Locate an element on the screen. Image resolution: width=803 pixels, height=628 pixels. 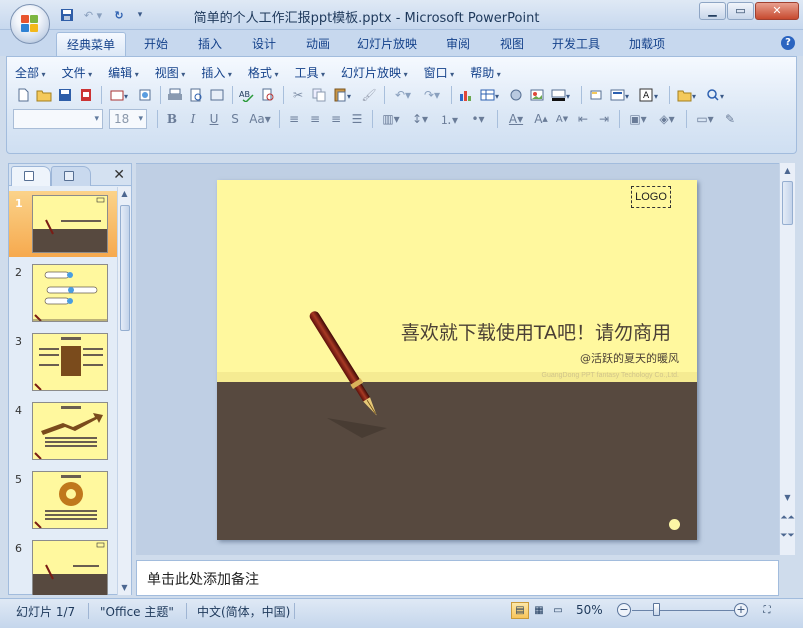
insert-clipart-icon is located at coordinates (516, 95).